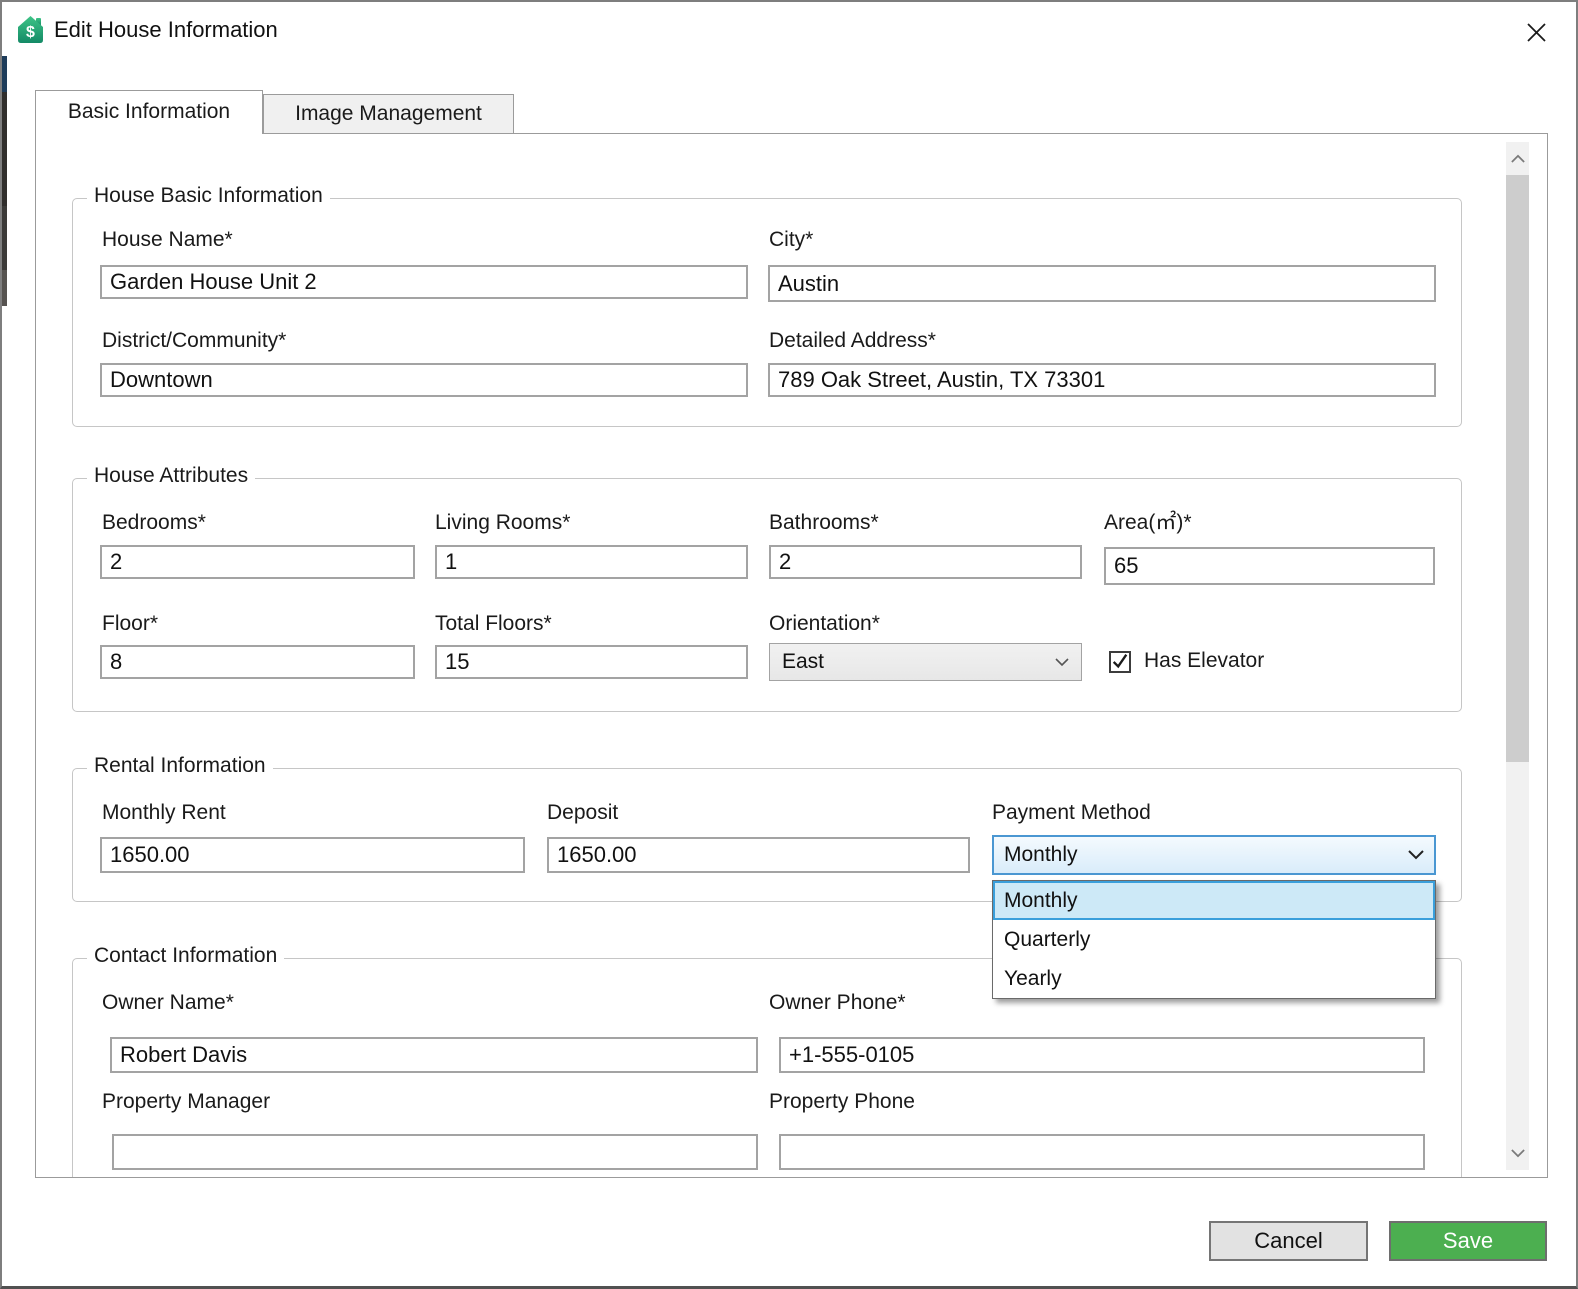  What do you see at coordinates (208, 196) in the screenshot?
I see `groupbox-house-basic-information-legend: House Basic Information` at bounding box center [208, 196].